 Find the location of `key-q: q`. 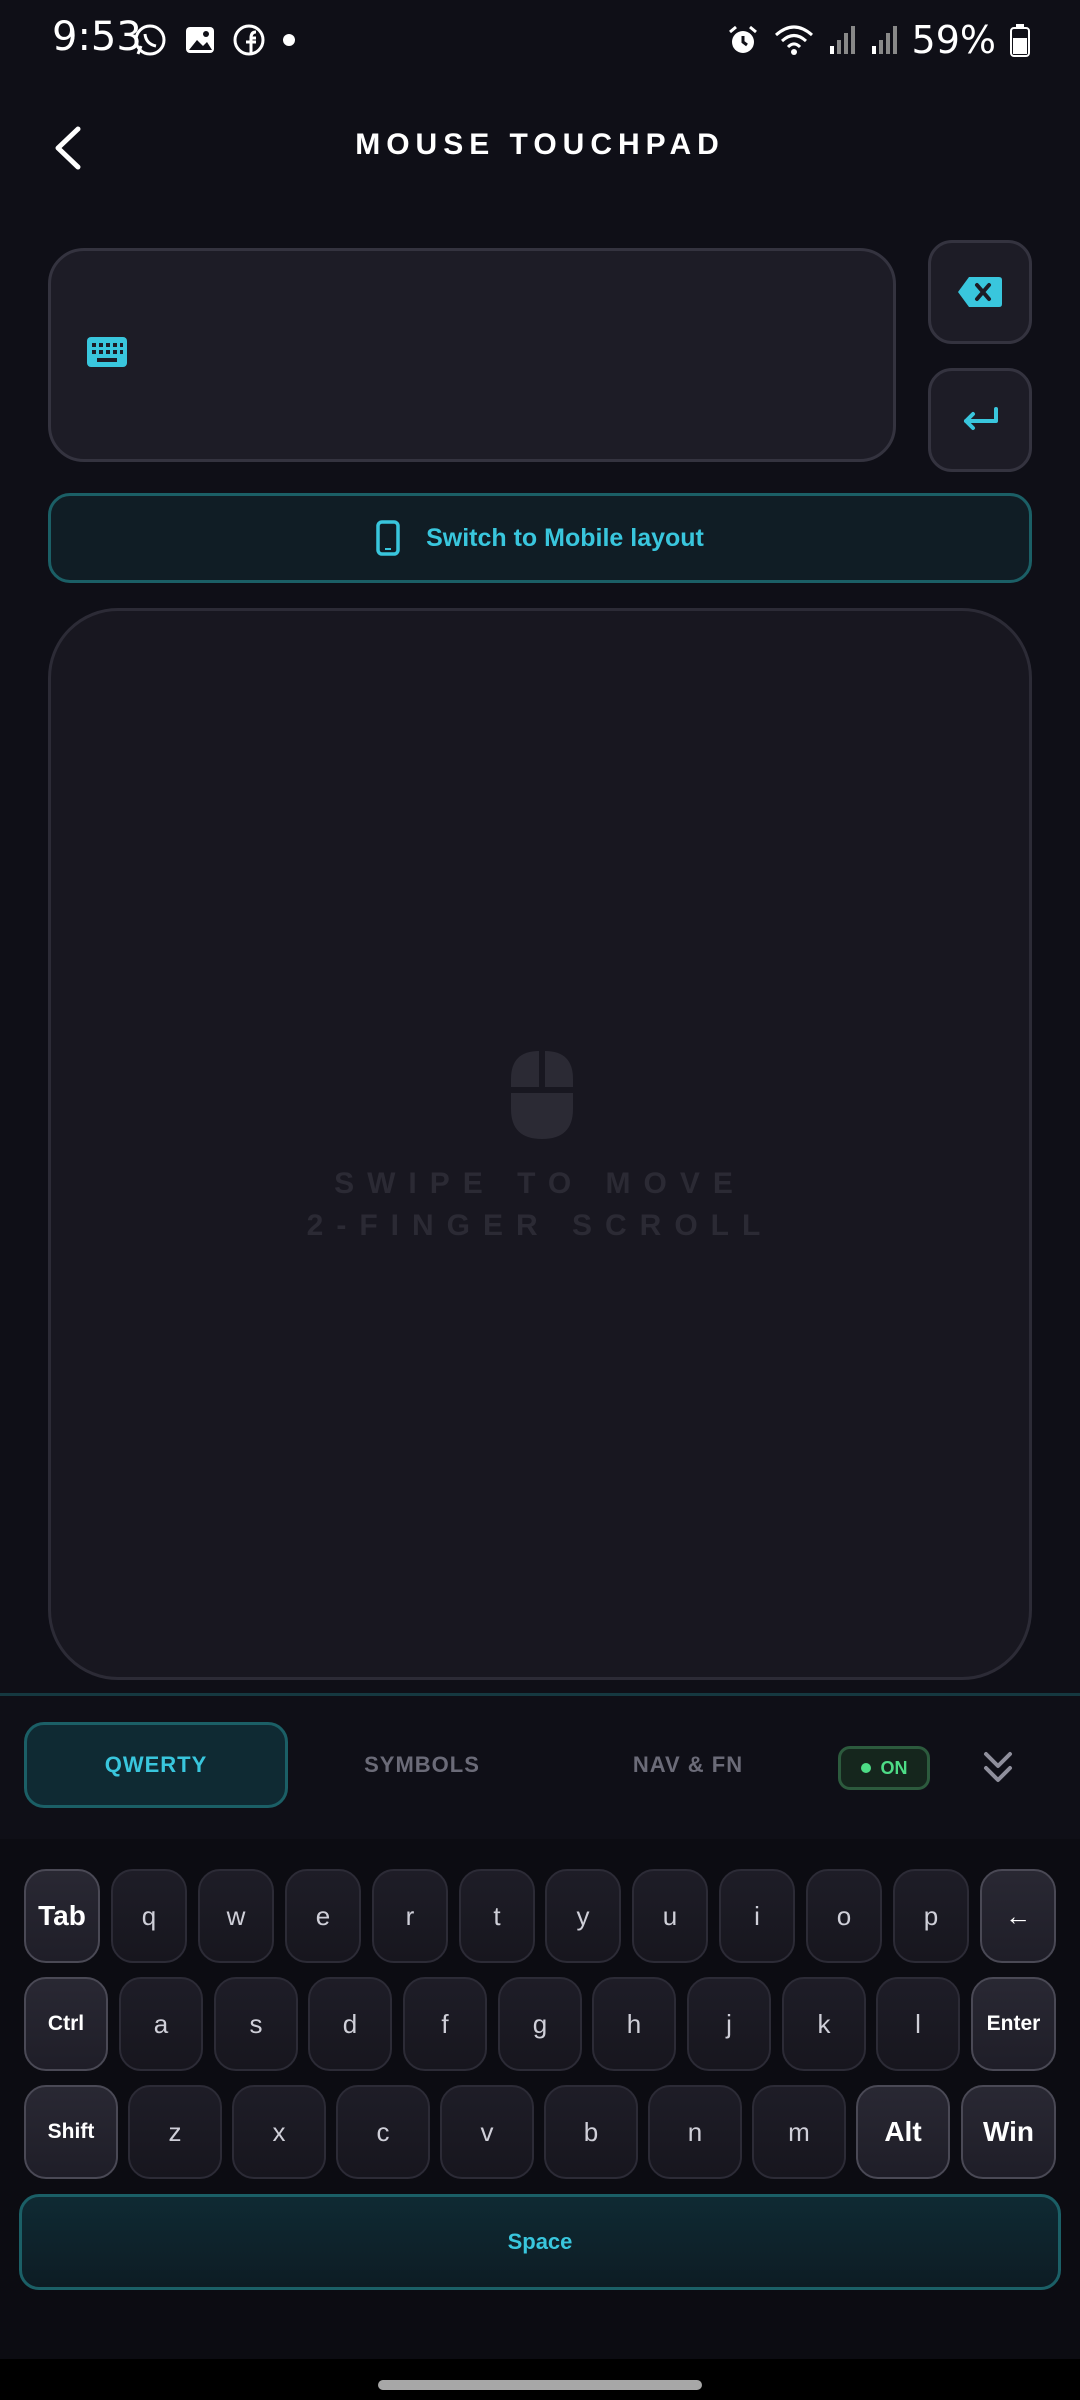

key-q: q is located at coordinates (149, 1916).